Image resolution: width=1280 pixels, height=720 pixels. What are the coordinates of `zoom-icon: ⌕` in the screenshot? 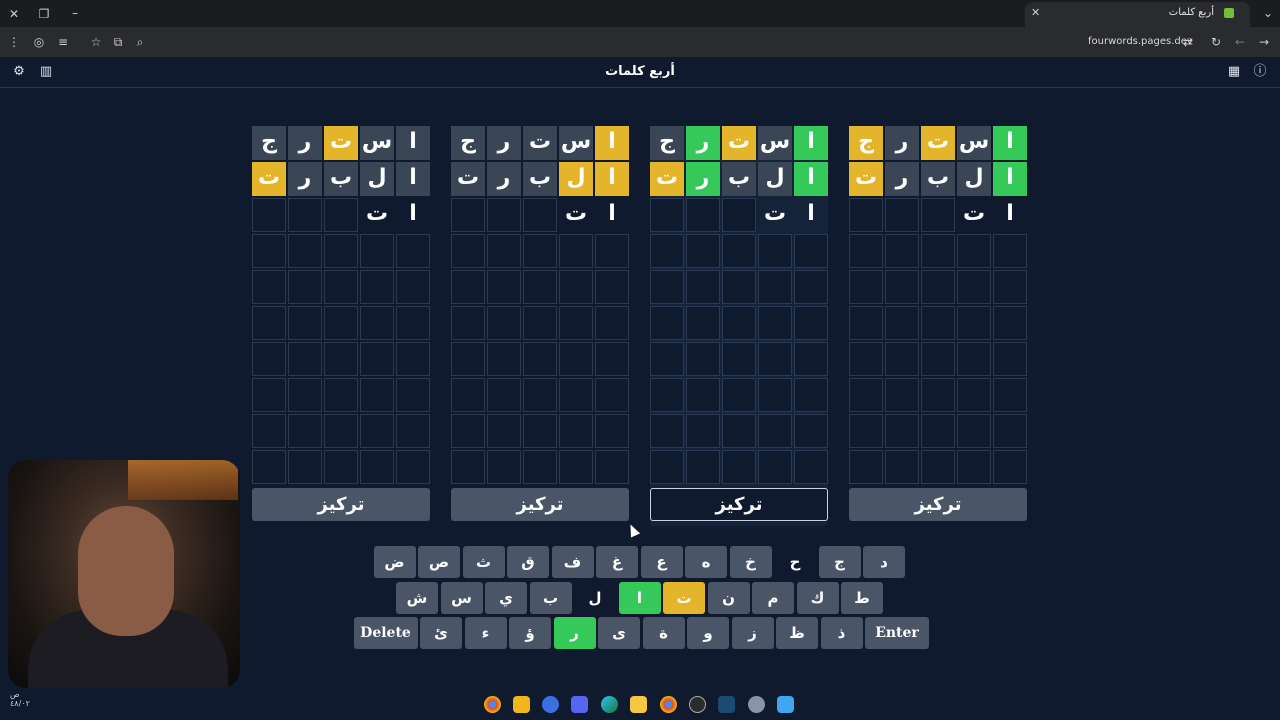 It's located at (140, 42).